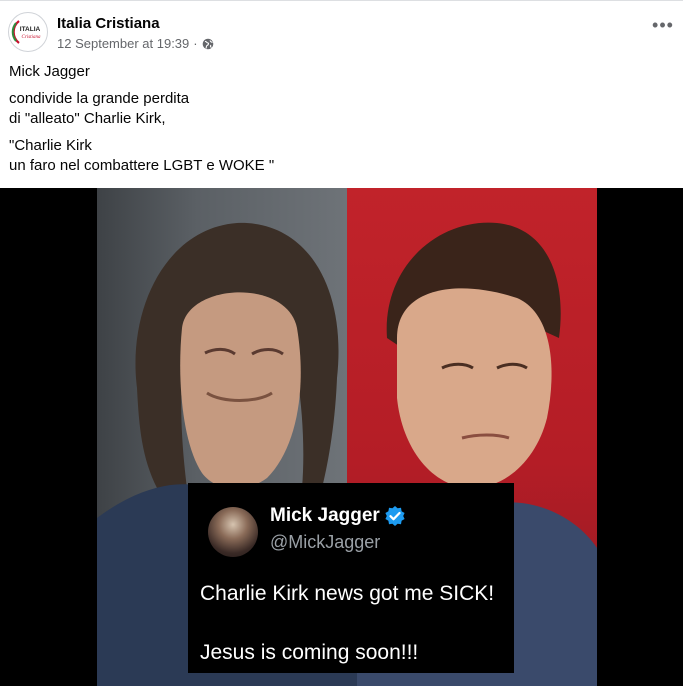  What do you see at coordinates (325, 542) in the screenshot?
I see `tweet-handle: @MickJagger` at bounding box center [325, 542].